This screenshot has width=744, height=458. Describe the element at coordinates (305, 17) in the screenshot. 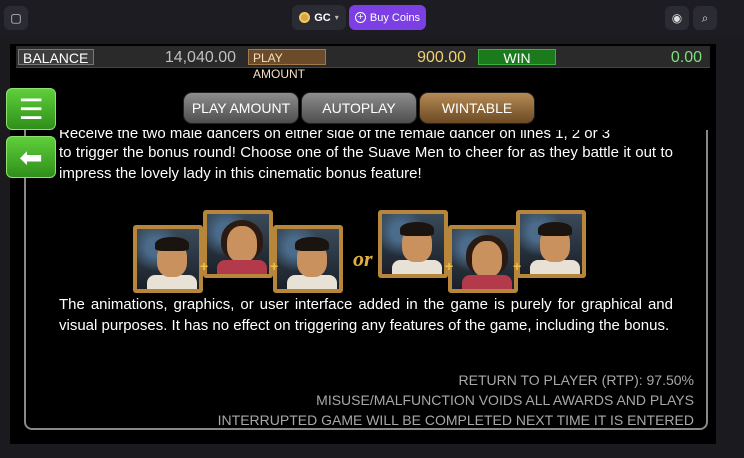

I see `coin-icon` at that location.